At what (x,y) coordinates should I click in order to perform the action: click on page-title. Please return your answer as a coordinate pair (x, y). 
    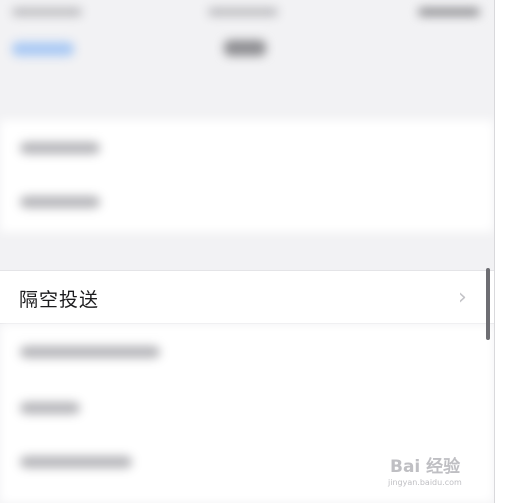
    Looking at the image, I should click on (245, 48).